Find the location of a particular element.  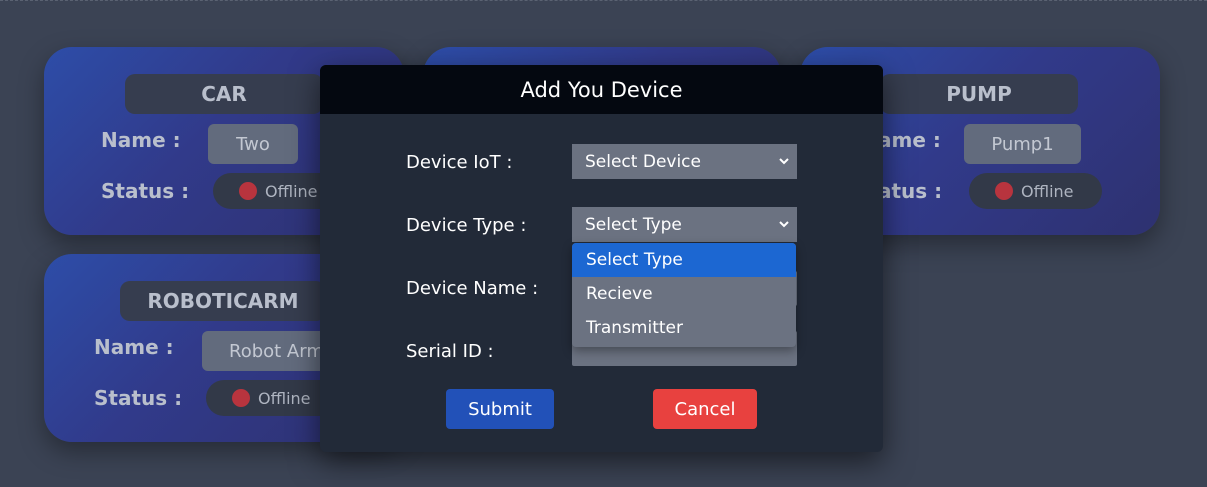

name-value: Pump1 is located at coordinates (1022, 144).